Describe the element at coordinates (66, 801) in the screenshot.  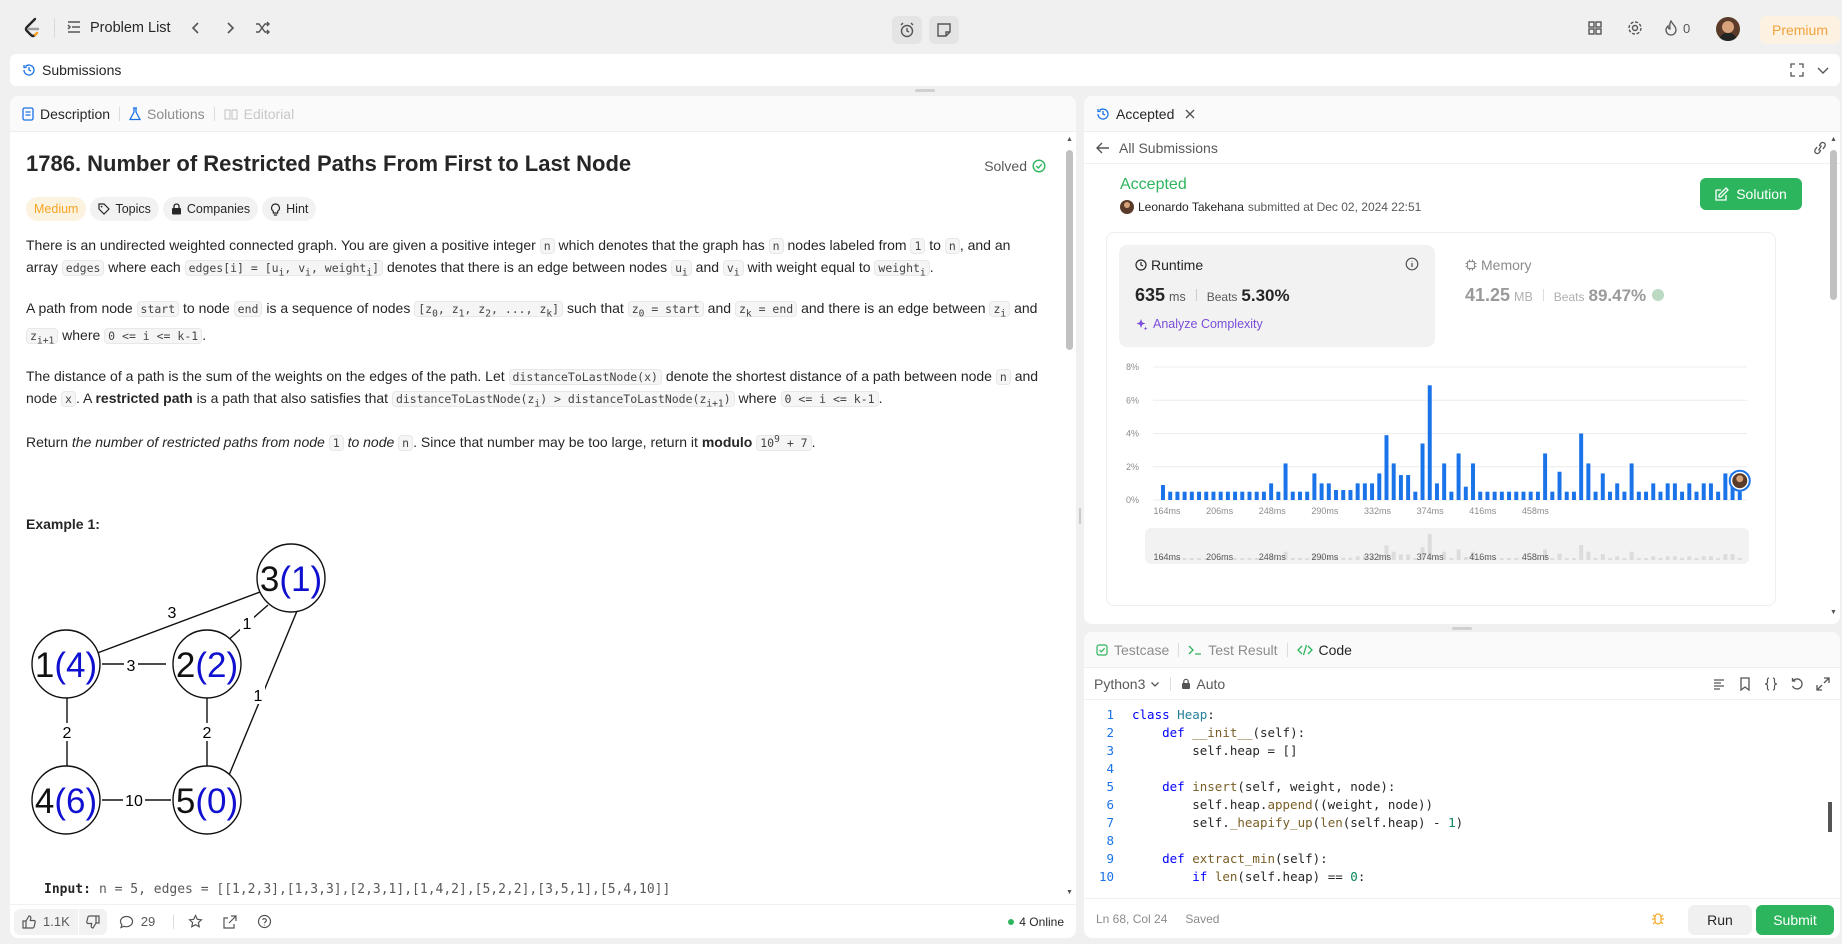
I see `svg-text: 4(6)` at that location.